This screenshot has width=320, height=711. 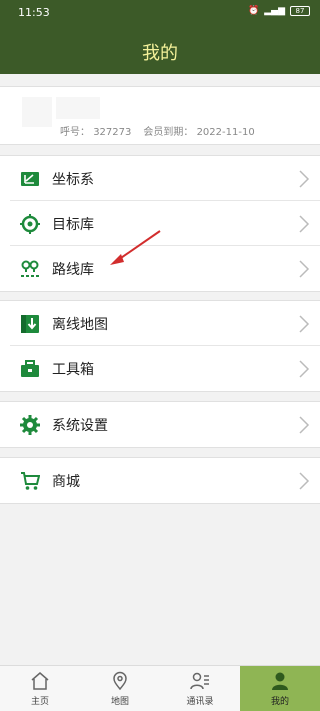 I want to click on tab-label: 主页, so click(x=39, y=702).